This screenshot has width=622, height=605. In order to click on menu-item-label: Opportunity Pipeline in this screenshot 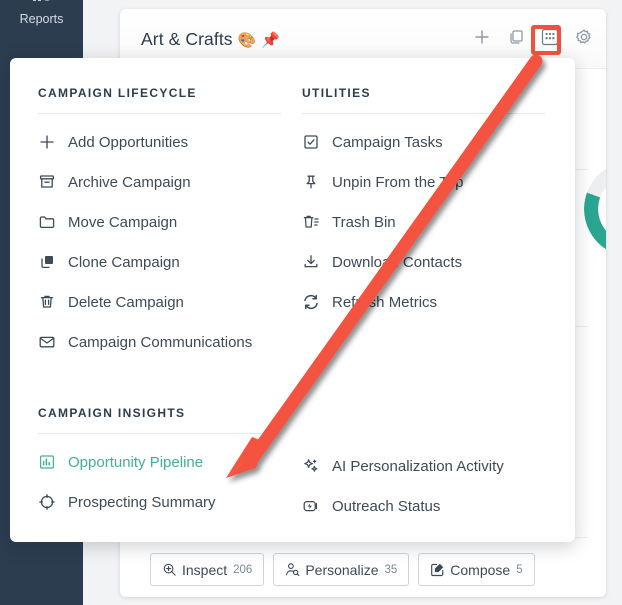, I will do `click(136, 462)`.